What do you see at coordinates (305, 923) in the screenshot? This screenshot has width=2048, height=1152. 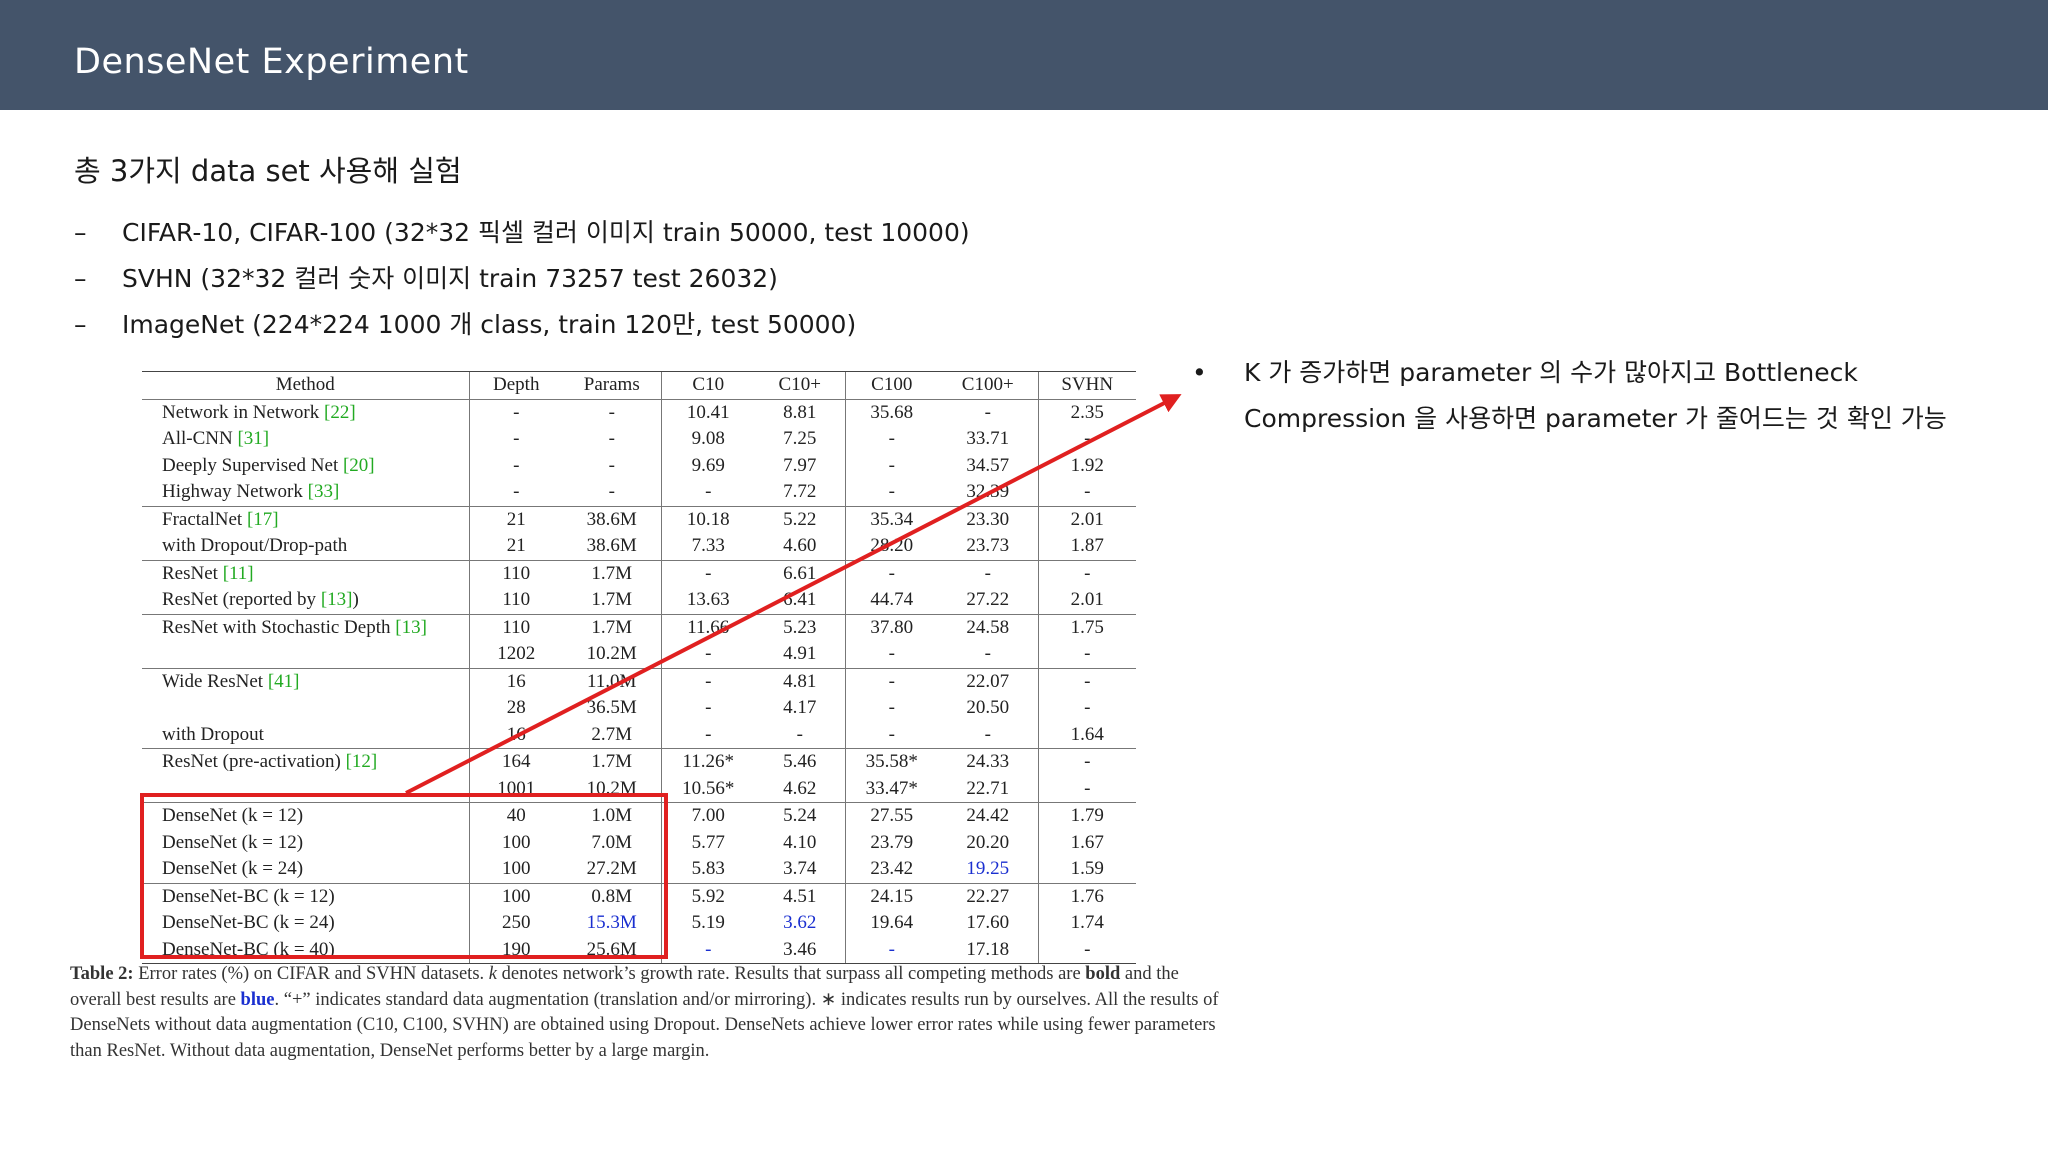 I see `method-cell: DenseNet-BC (k = 24)` at bounding box center [305, 923].